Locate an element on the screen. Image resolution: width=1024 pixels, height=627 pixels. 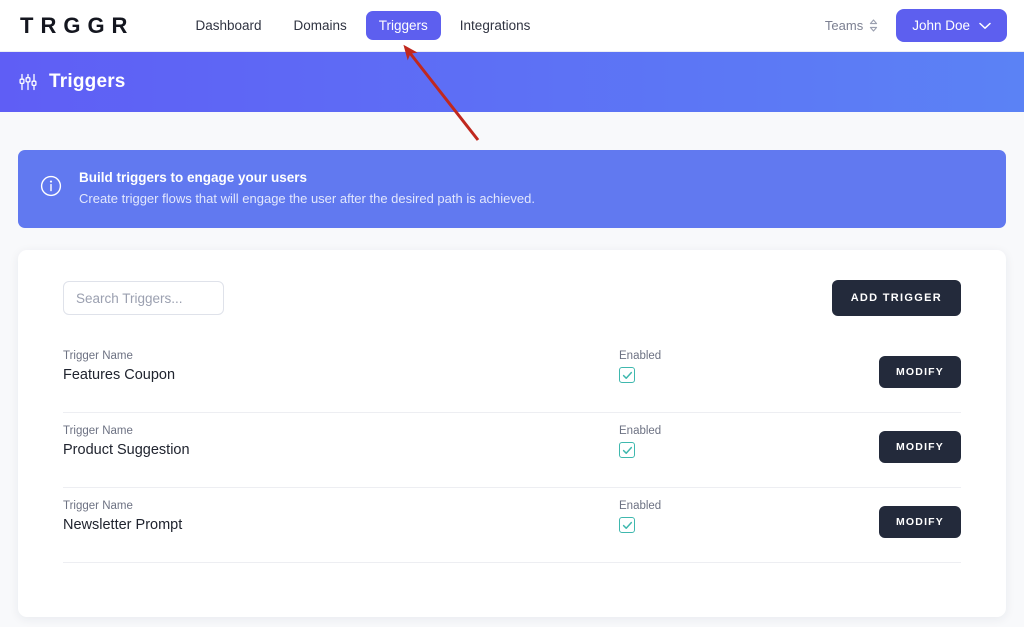
page-header-inner: Triggers is located at coordinates (72, 82).